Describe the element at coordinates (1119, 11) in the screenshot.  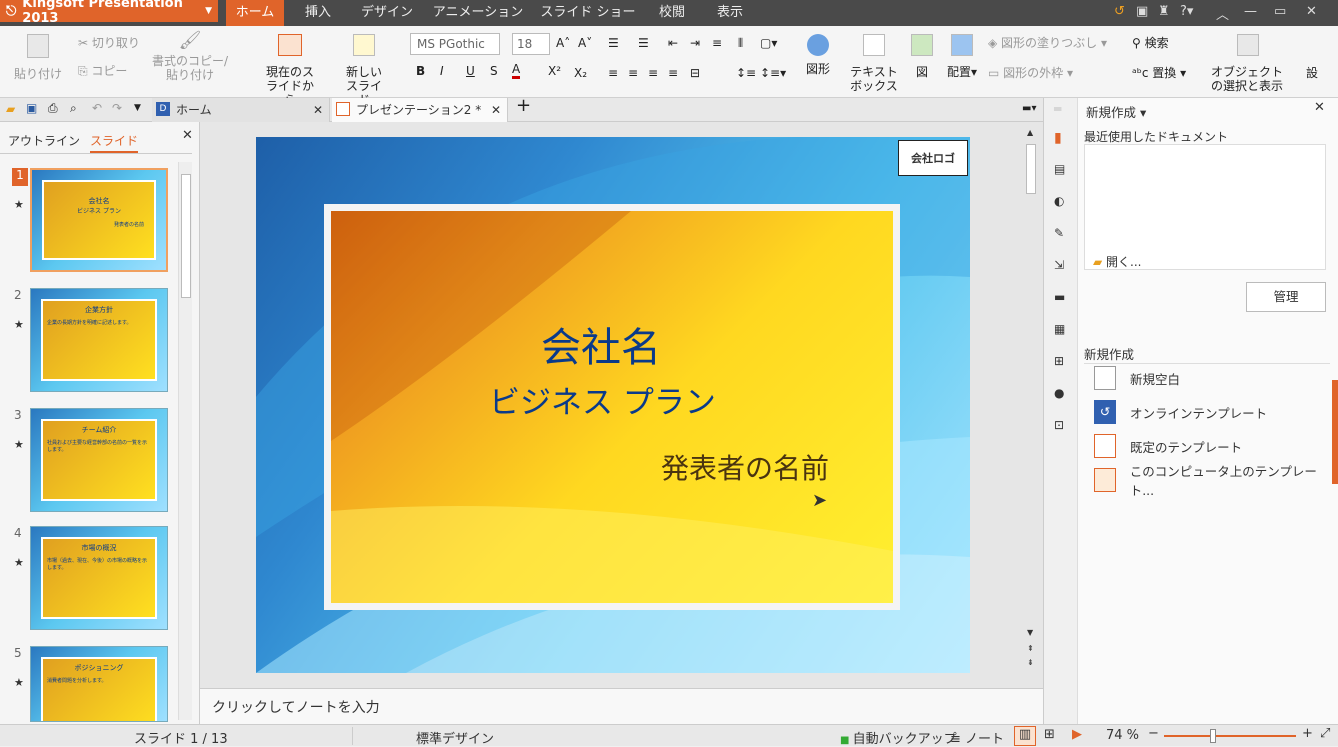
I see `skin-icon: ↺` at that location.